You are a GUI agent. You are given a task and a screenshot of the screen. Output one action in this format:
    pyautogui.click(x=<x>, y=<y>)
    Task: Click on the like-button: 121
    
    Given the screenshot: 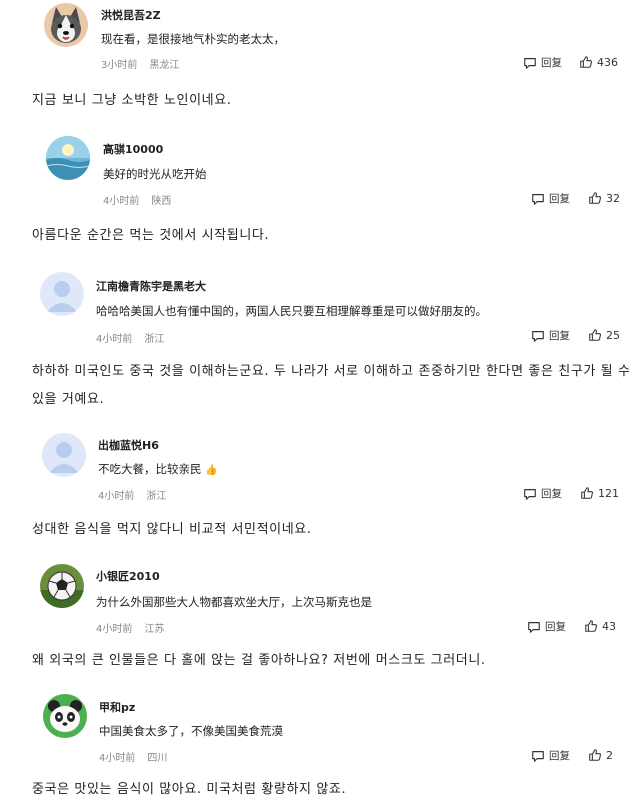 What is the action you would take?
    pyautogui.click(x=599, y=493)
    